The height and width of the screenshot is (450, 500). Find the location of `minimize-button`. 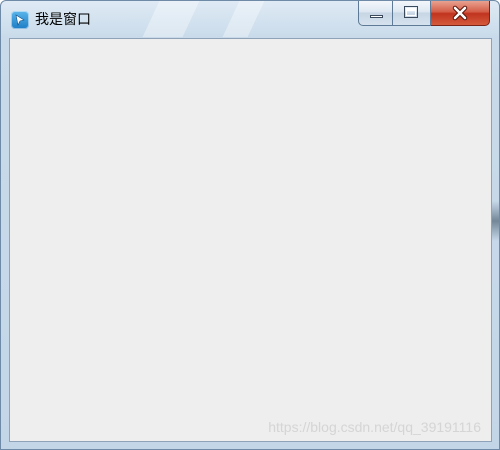

minimize-button is located at coordinates (375, 13).